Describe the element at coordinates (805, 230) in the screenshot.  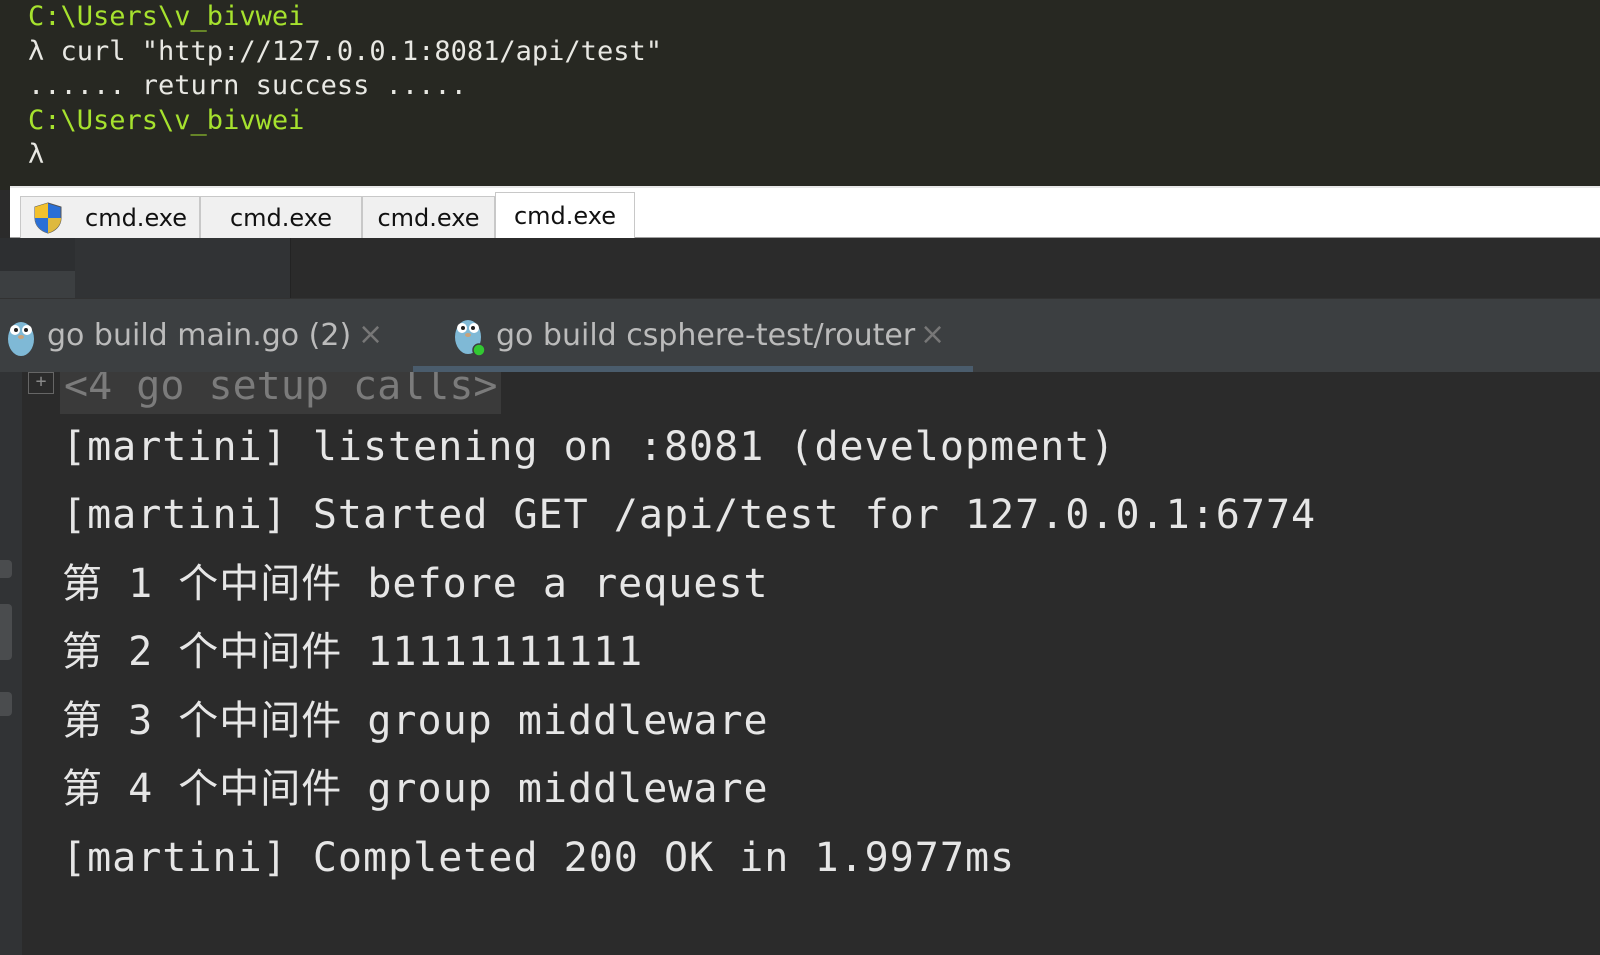
I see `console-tab-bar: cmd.exe cmd.exe [*] cmd.exe cmd.exe` at that location.